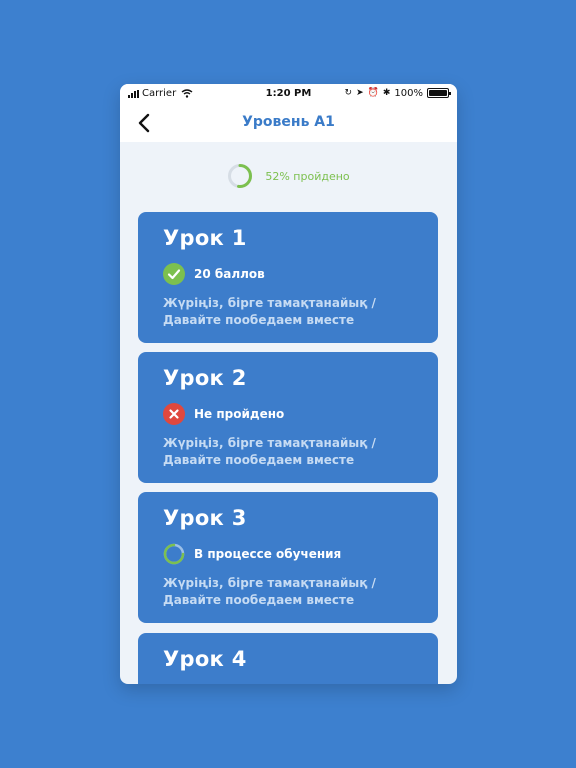  Describe the element at coordinates (205, 518) in the screenshot. I see `lesson-title: Урок 3` at that location.